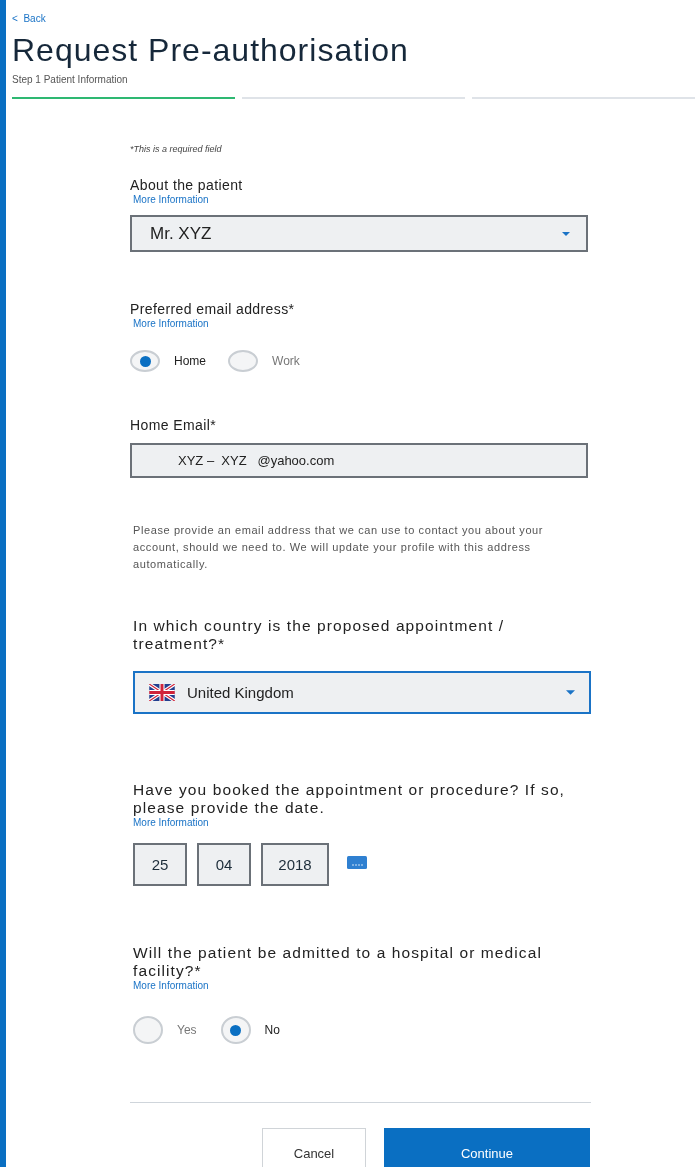 The width and height of the screenshot is (695, 1167). What do you see at coordinates (314, 1147) in the screenshot?
I see `cancel-button: Cancel` at bounding box center [314, 1147].